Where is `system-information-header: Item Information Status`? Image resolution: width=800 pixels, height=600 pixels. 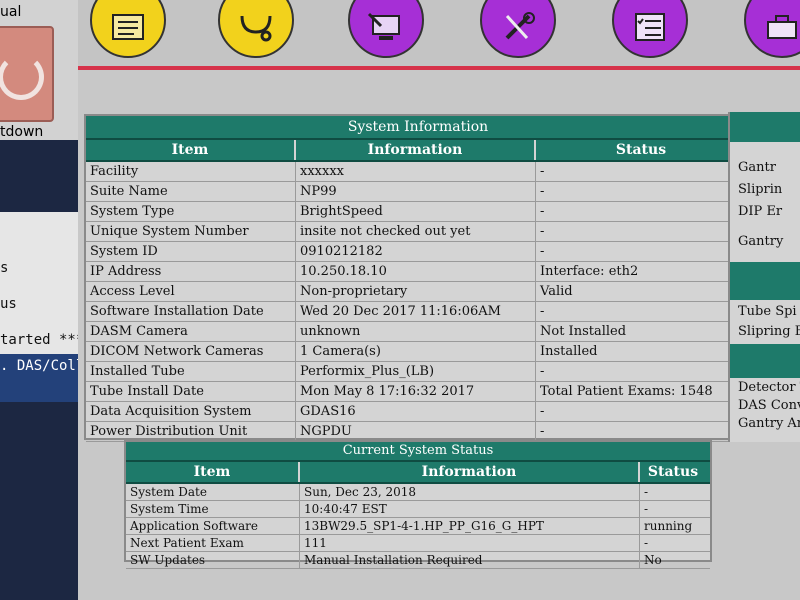 system-information-header: Item Information Status is located at coordinates (418, 151).